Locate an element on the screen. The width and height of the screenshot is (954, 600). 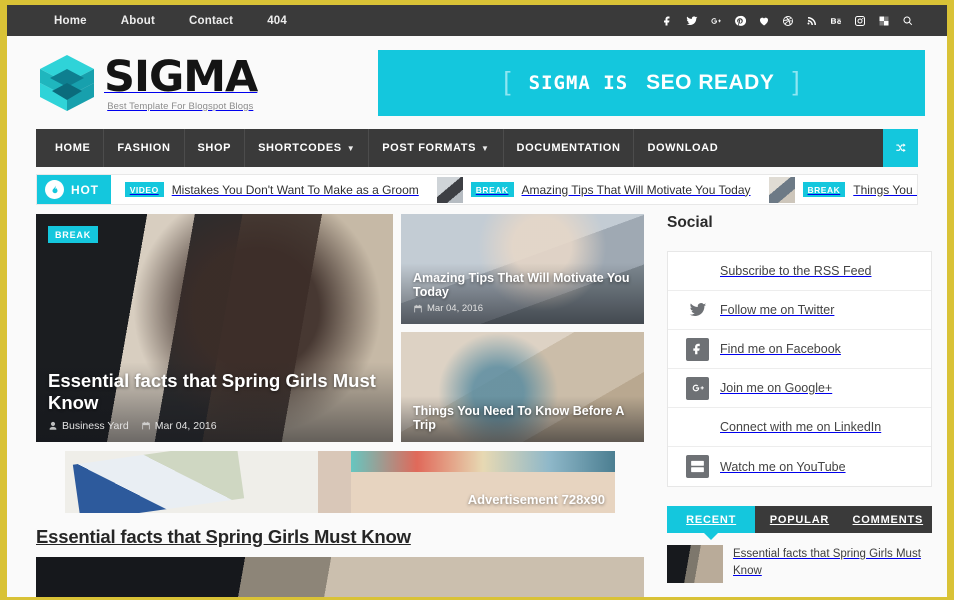
banner-bracket-right: ] is located at coordinates (796, 80).